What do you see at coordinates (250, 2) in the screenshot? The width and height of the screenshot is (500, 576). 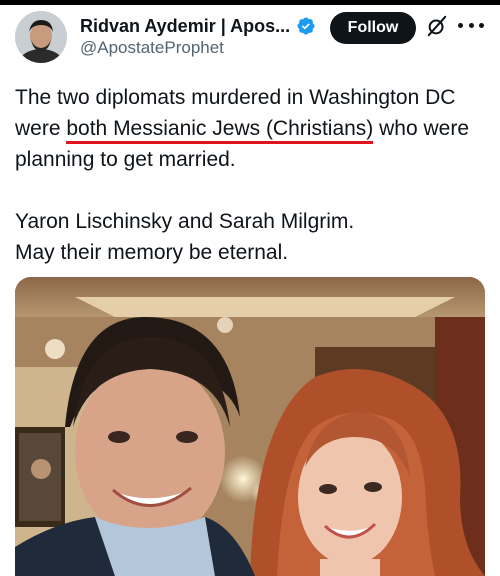 I see `top-edge-bar` at bounding box center [250, 2].